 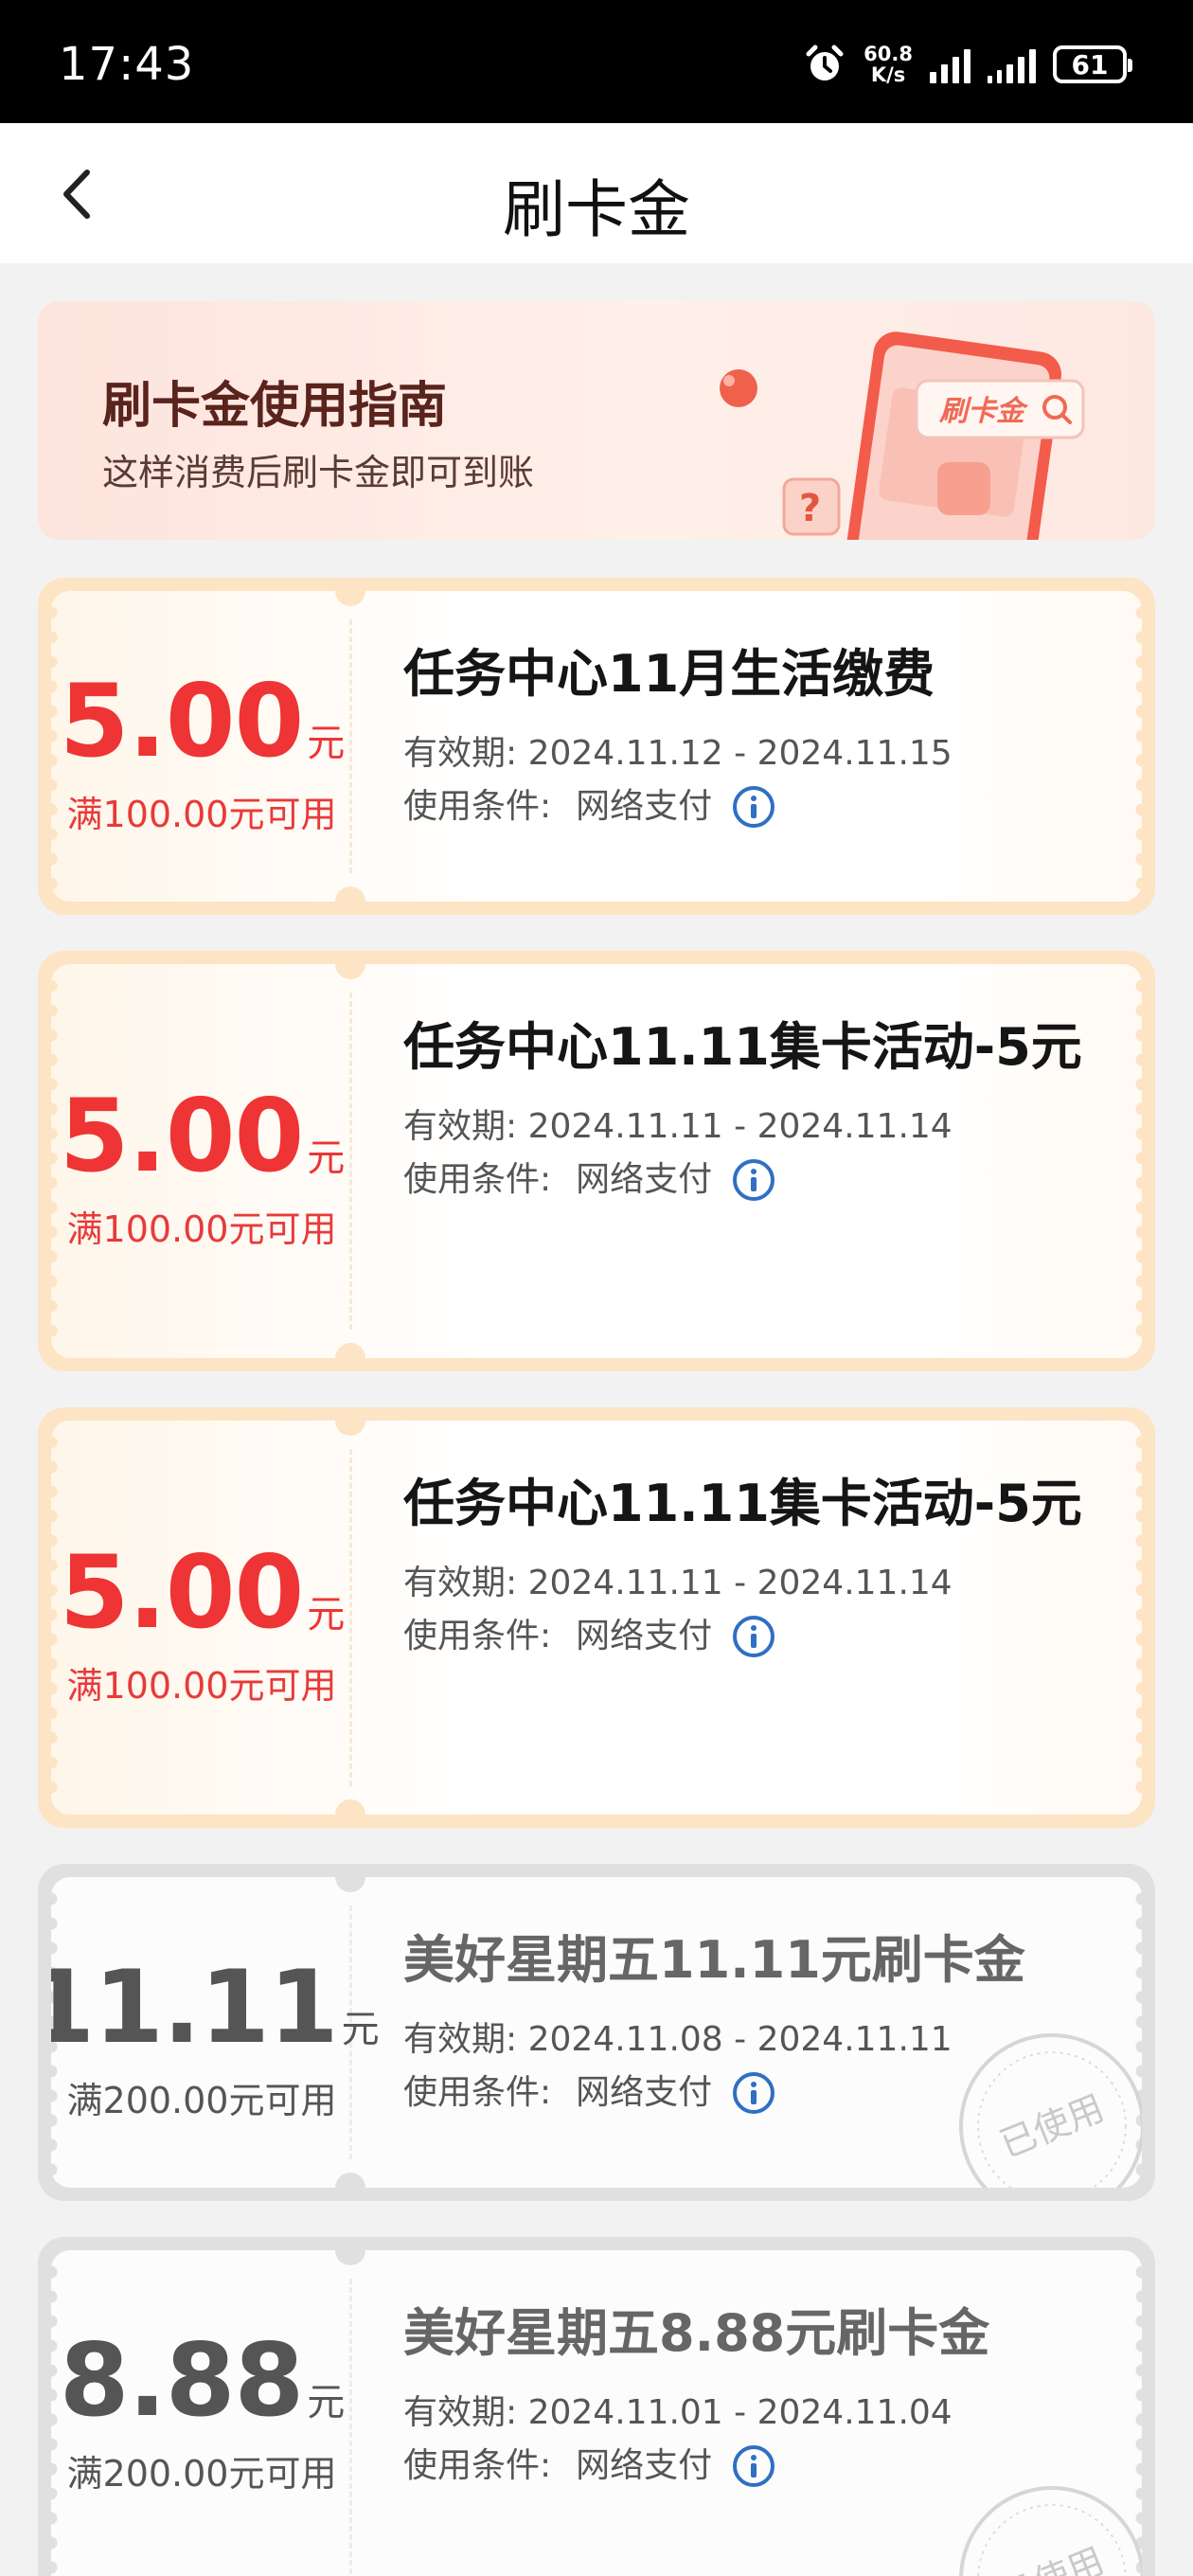 I want to click on illustration-label: 刷卡金, so click(x=983, y=411).